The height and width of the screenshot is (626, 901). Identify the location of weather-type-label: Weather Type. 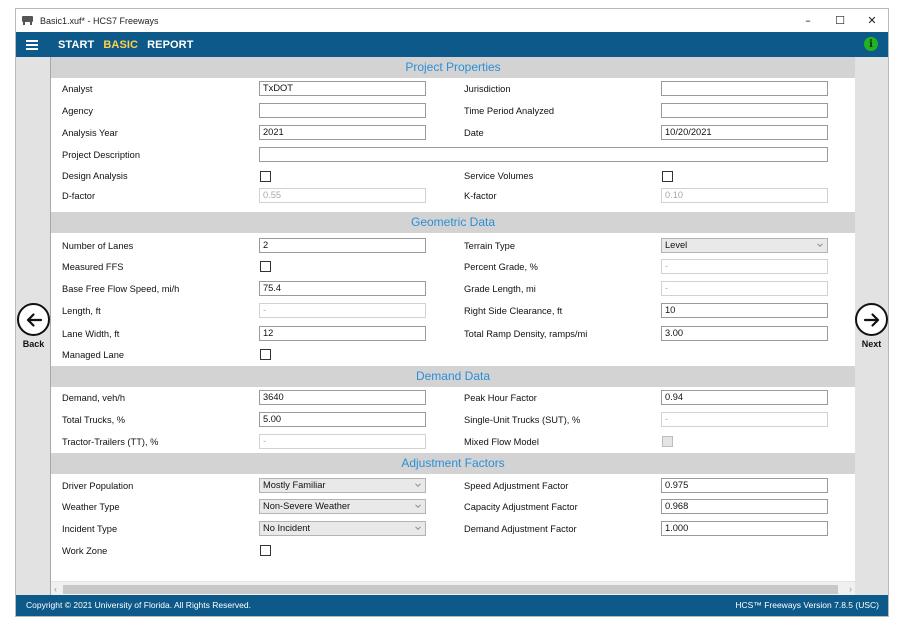
(91, 507).